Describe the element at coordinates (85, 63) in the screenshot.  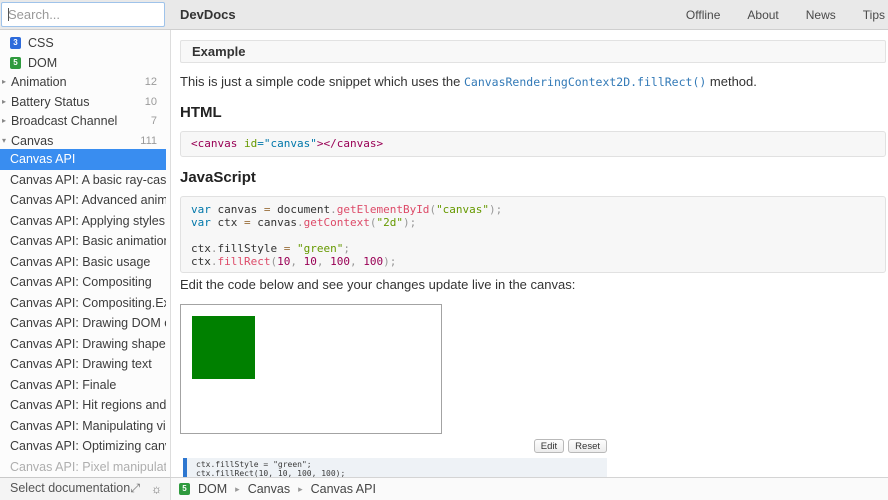
I see `sidebar-item-dom: 5 DOM` at that location.